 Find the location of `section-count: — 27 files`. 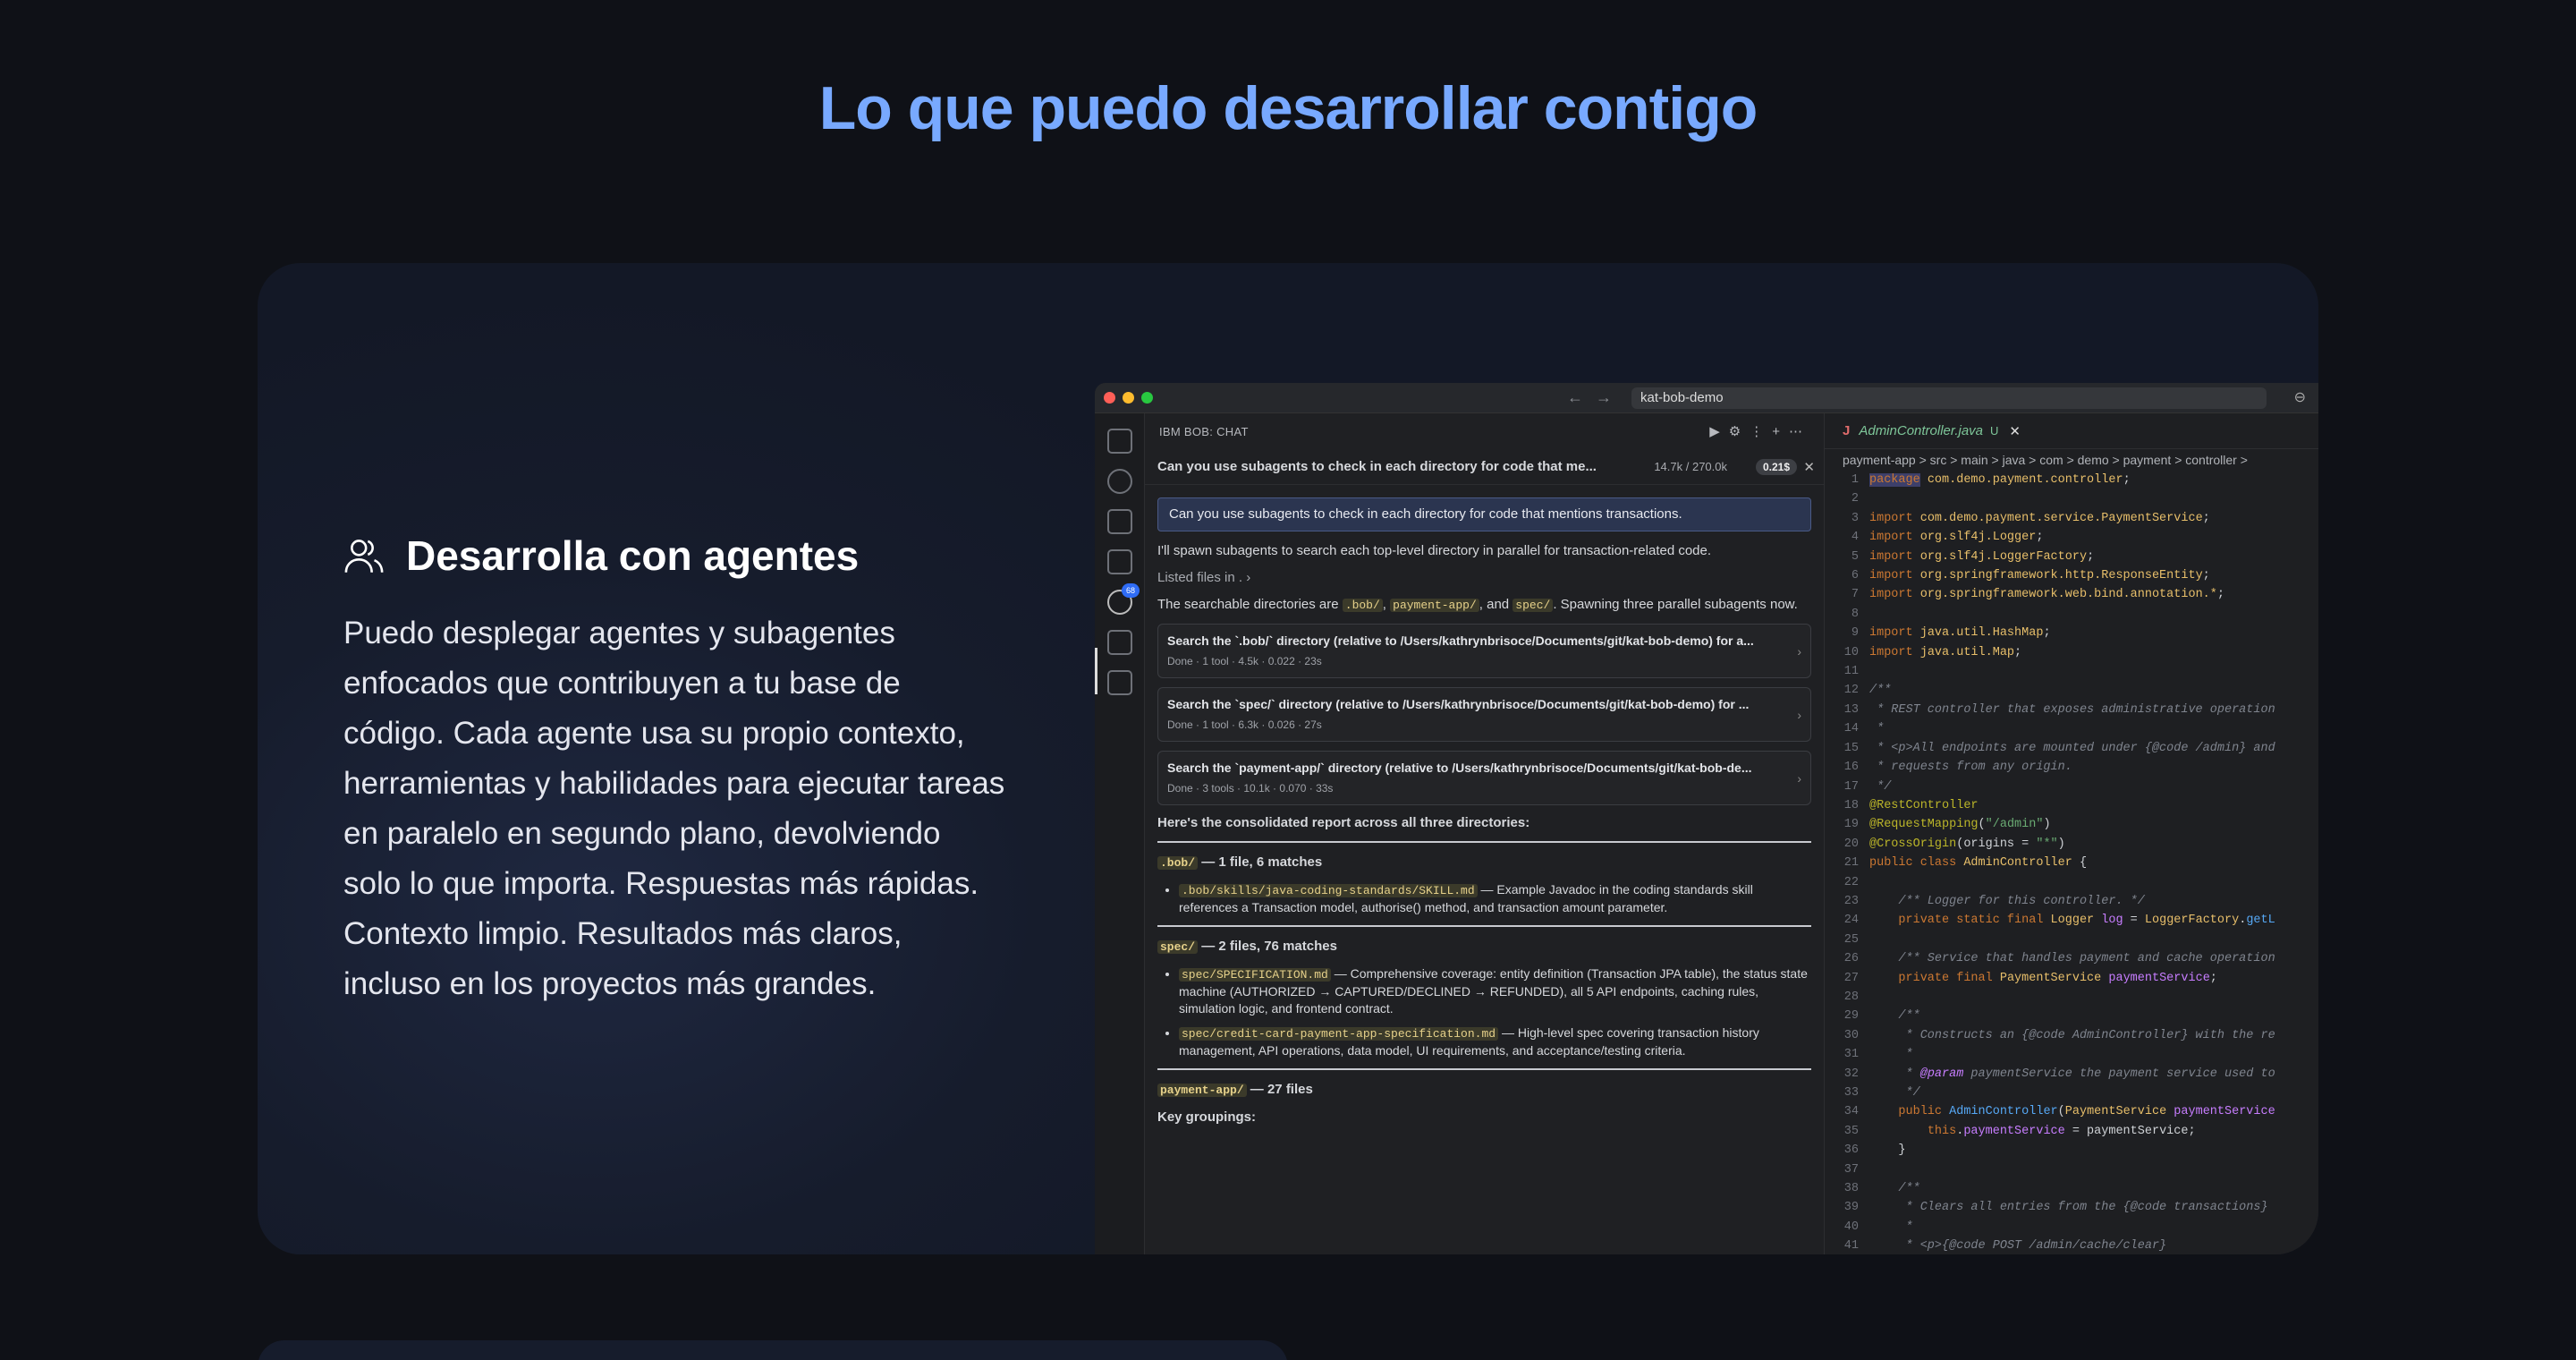

section-count: — 27 files is located at coordinates (1281, 1089).